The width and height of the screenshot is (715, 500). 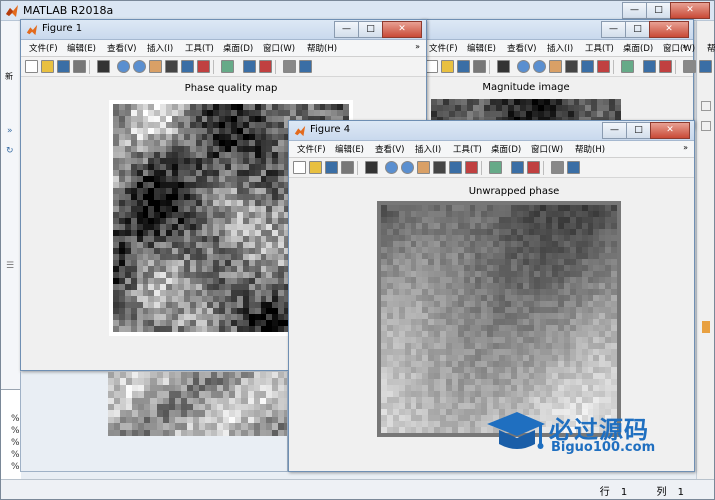 I want to click on toolbar-separator, so click(x=89, y=67).